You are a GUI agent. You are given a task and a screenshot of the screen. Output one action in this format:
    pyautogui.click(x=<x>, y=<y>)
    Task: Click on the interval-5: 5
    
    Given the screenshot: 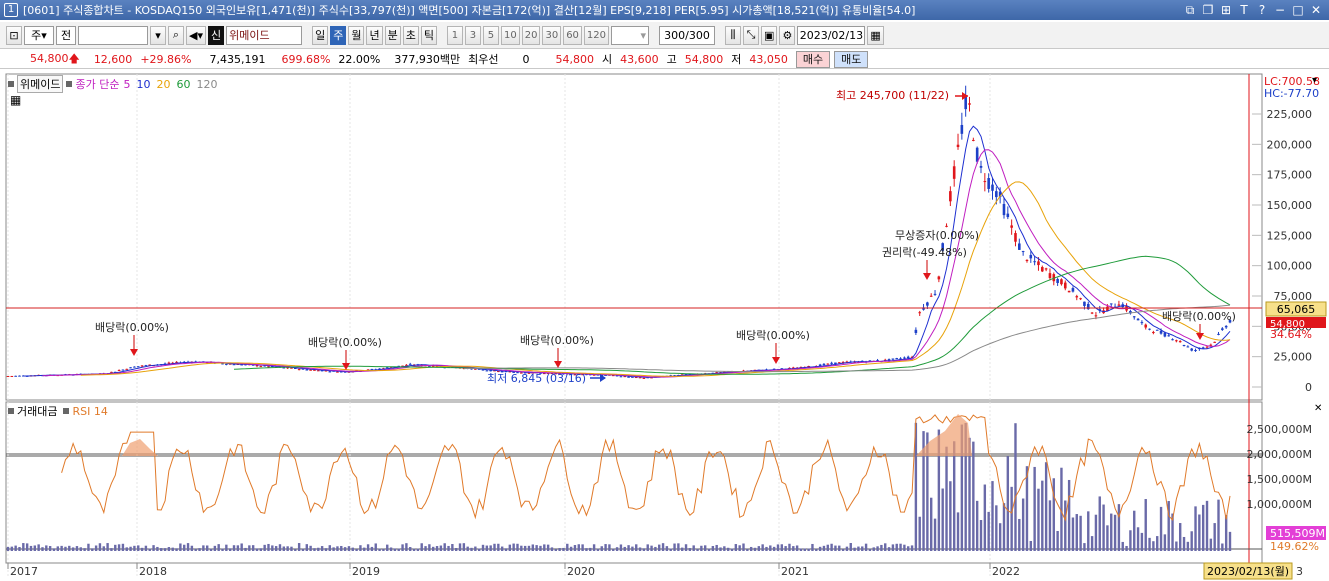 What is the action you would take?
    pyautogui.click(x=490, y=35)
    